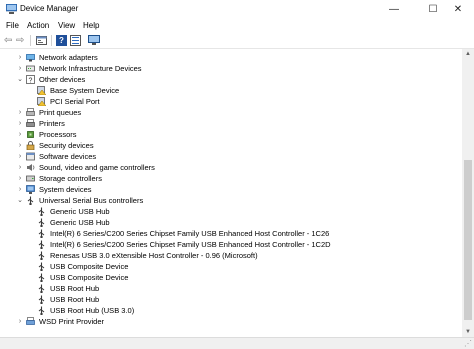 The image size is (474, 349). Describe the element at coordinates (458, 9) in the screenshot. I see `close-button: ✕` at that location.